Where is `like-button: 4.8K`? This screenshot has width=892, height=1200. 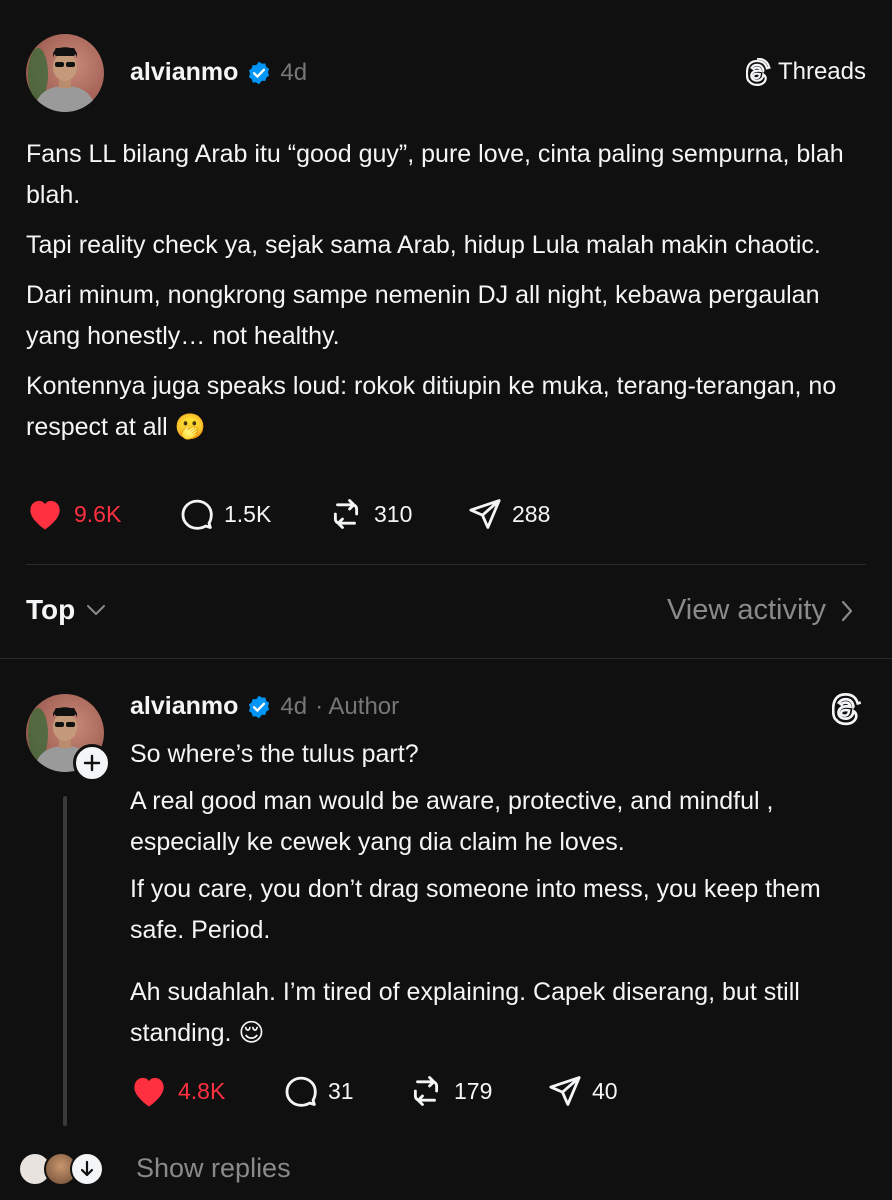 like-button: 4.8K is located at coordinates (207, 1091).